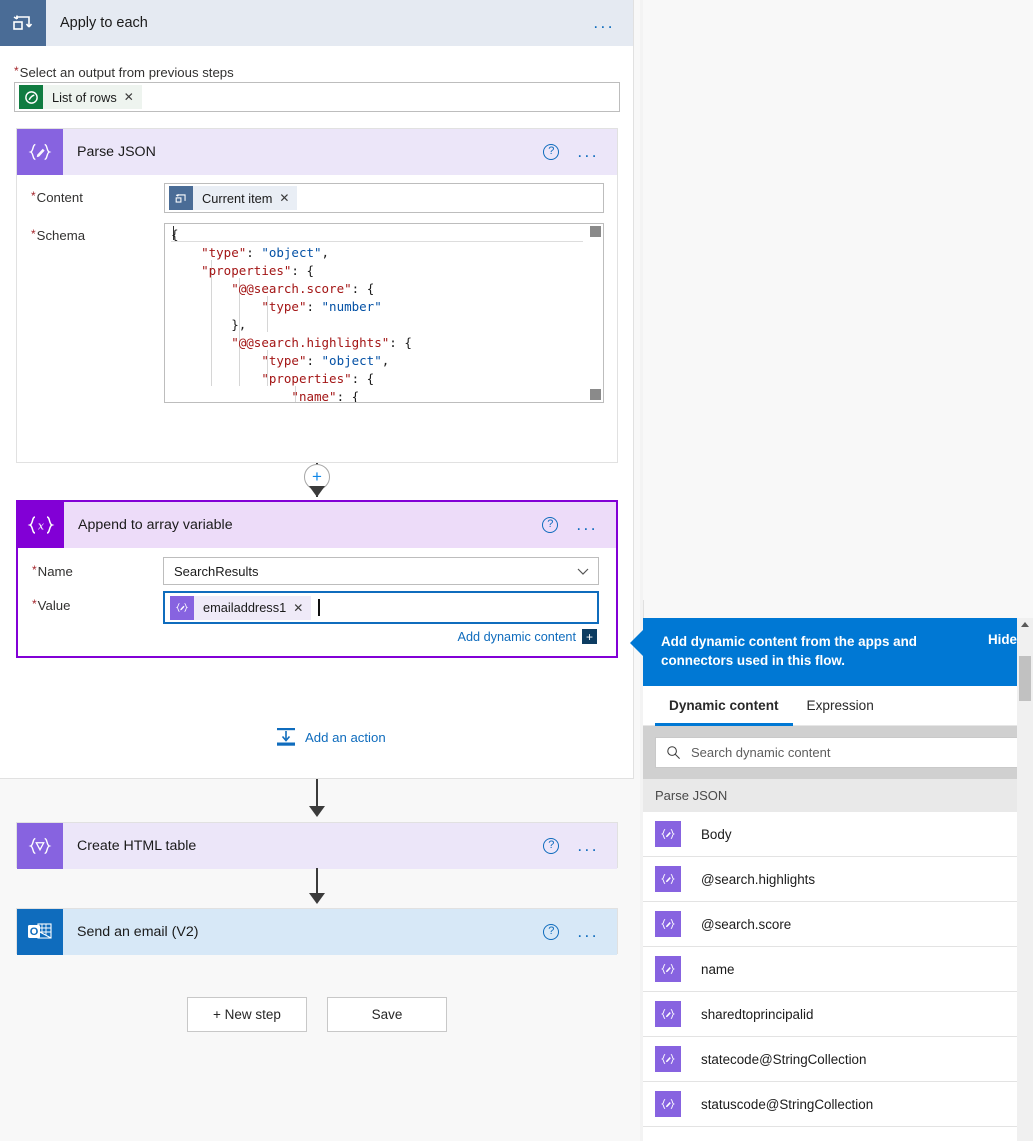 The width and height of the screenshot is (1033, 1141). Describe the element at coordinates (1002, 651) in the screenshot. I see `panel-hide-button: Hide` at that location.